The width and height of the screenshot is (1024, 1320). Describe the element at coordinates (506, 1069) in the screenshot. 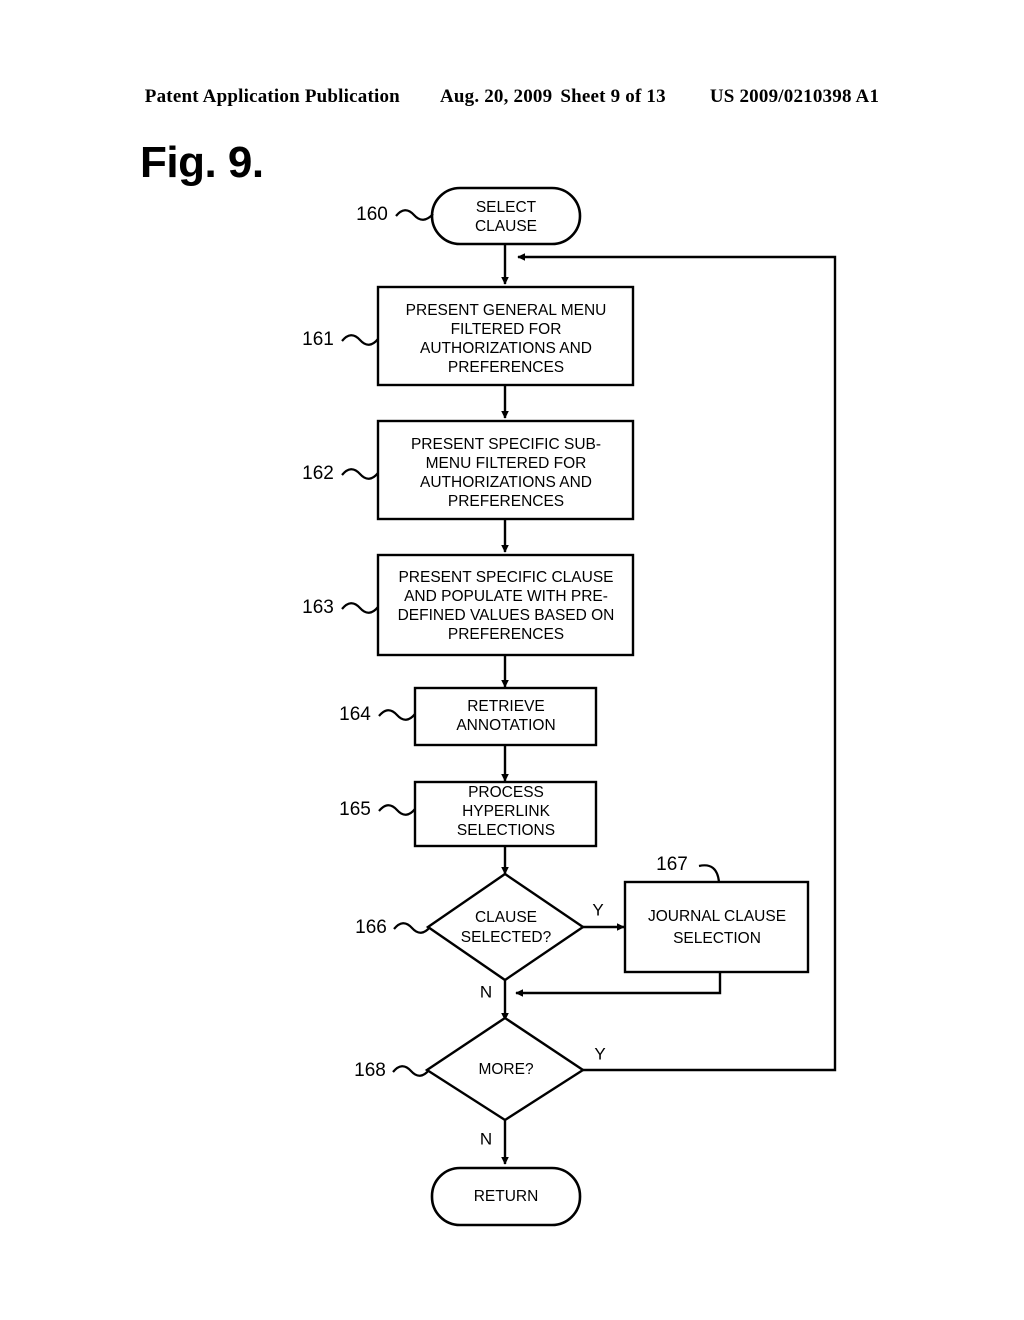

I see `node-168-line-0: MORE?` at that location.